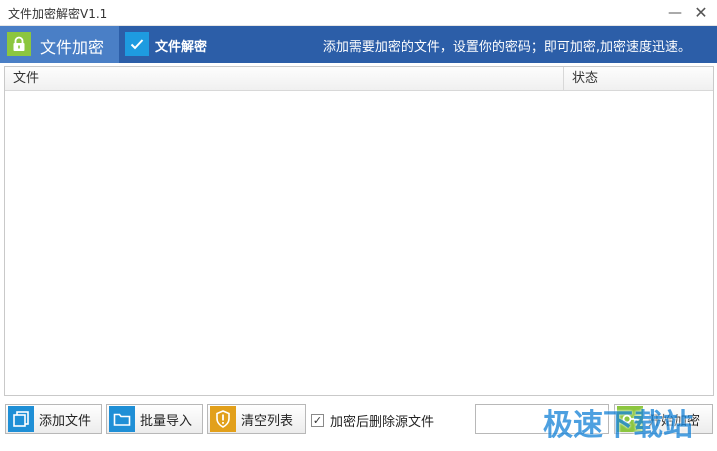  I want to click on column-header-status: 状态, so click(638, 79).